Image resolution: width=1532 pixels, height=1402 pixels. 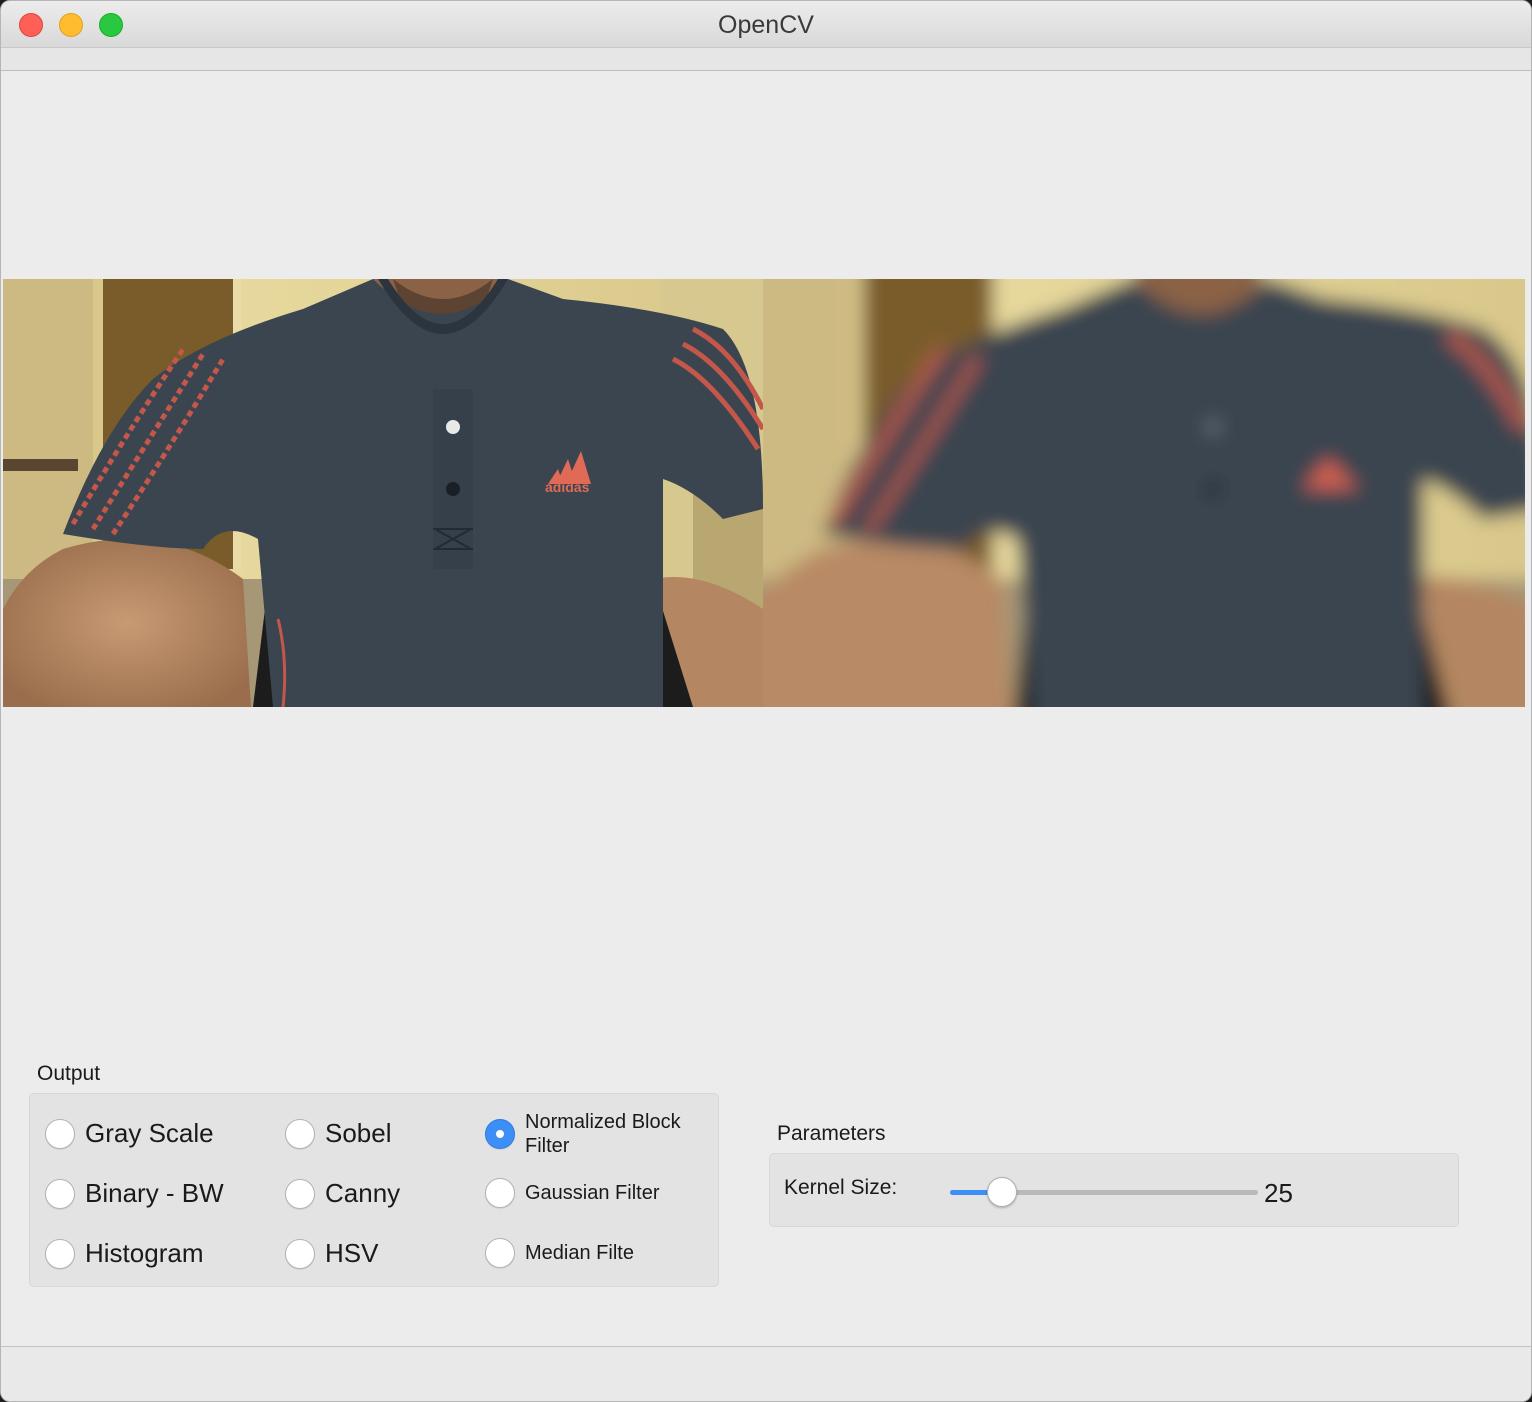 What do you see at coordinates (1002, 1192) in the screenshot?
I see `slider-knob` at bounding box center [1002, 1192].